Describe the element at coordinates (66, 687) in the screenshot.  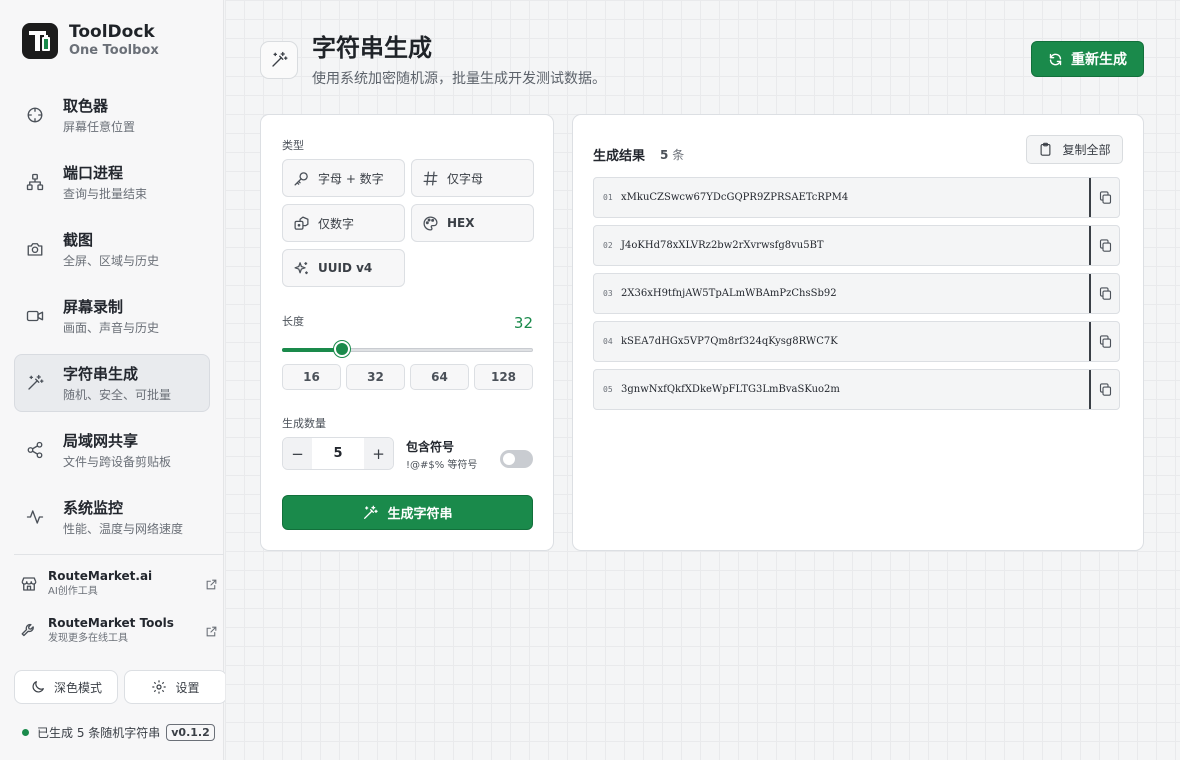
I see `dark-mode-button: 深色模式` at that location.